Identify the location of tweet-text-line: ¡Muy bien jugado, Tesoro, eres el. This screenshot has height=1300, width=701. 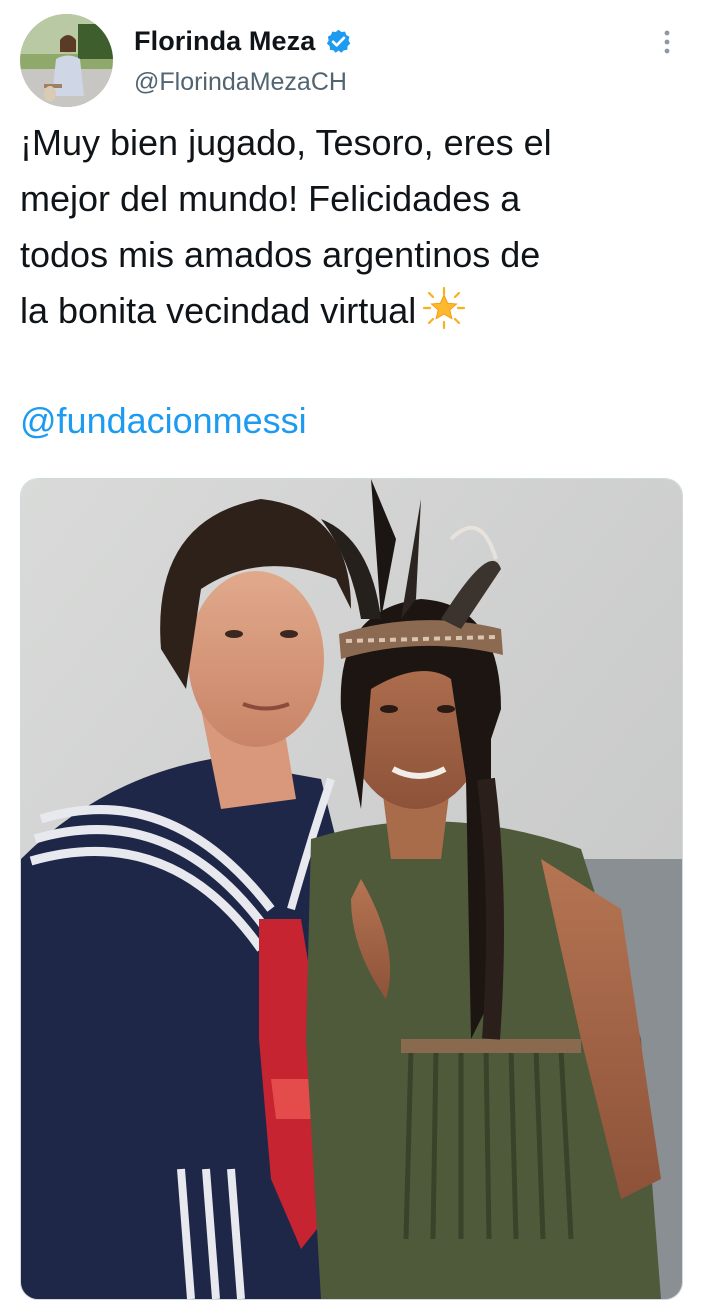
(286, 142).